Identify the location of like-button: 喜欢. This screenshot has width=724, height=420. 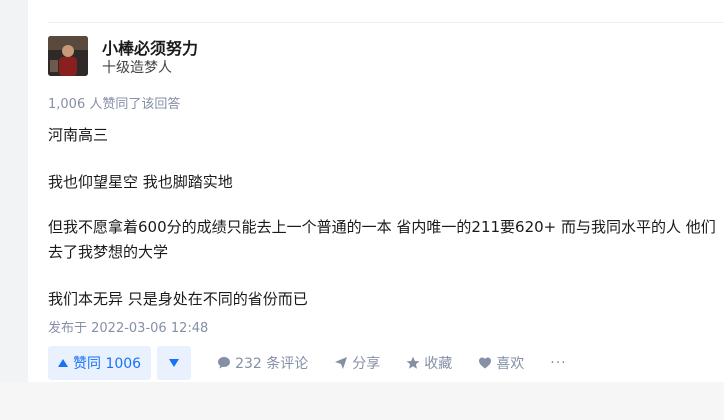
(501, 363).